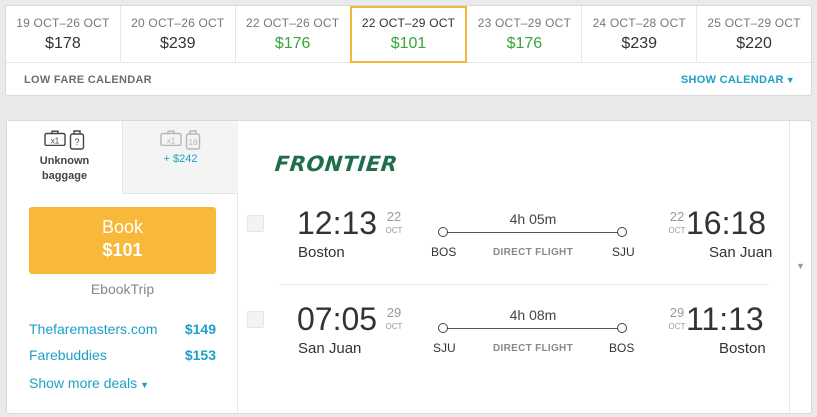  Describe the element at coordinates (677, 312) in the screenshot. I see `arrive-day: 29` at that location.